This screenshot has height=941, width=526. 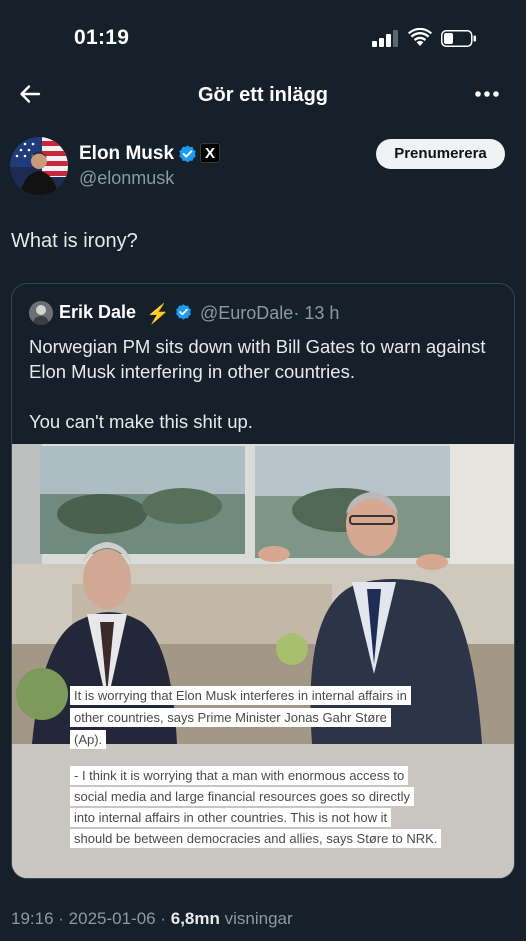 What do you see at coordinates (440, 154) in the screenshot?
I see `subscribe-button: Prenumerera` at bounding box center [440, 154].